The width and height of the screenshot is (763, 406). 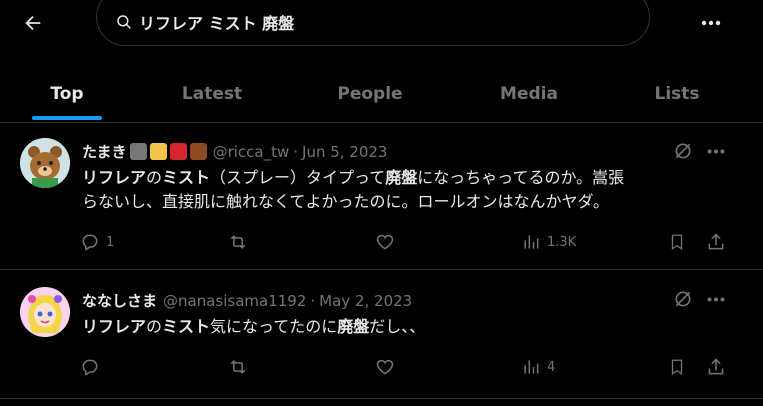 I want to click on tweet-header: たまき @ricca_tw · Jun 5, 2023, so click(x=234, y=151).